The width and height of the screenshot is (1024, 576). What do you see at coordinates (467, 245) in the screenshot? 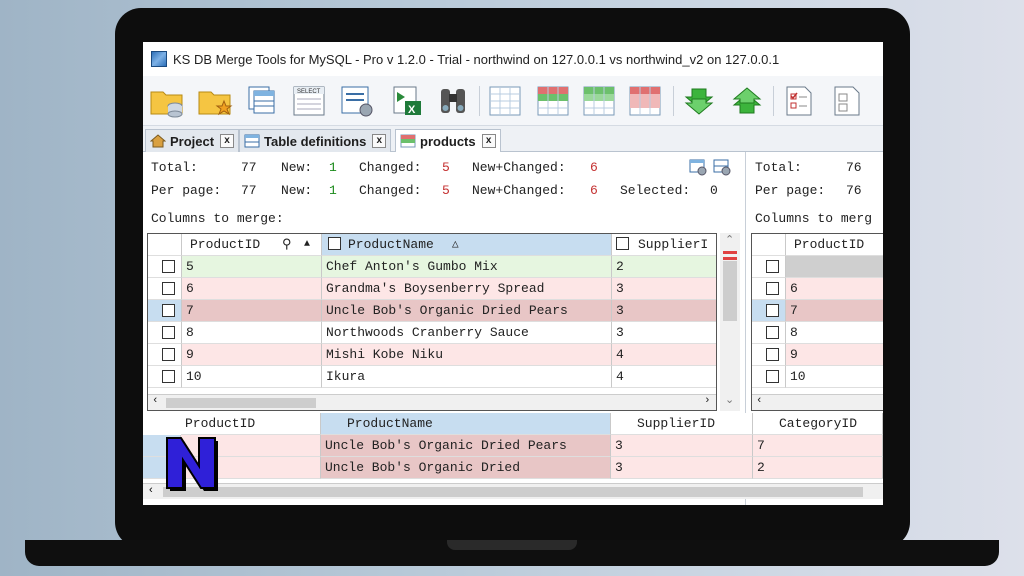
I see `column-header-productname: ProductName △` at bounding box center [467, 245].